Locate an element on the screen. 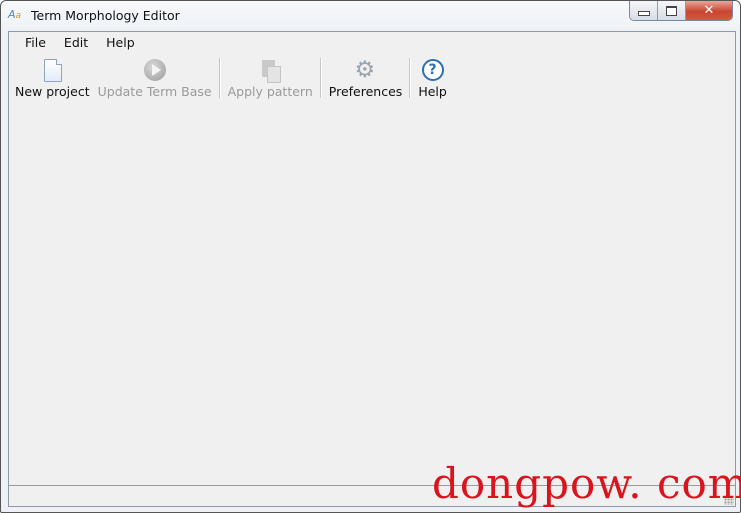  watermark-text: dongpow. com is located at coordinates (586, 483).